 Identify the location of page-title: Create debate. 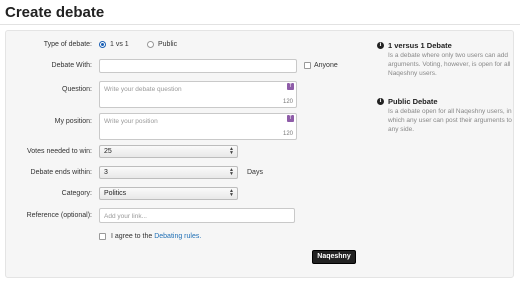
(55, 12).